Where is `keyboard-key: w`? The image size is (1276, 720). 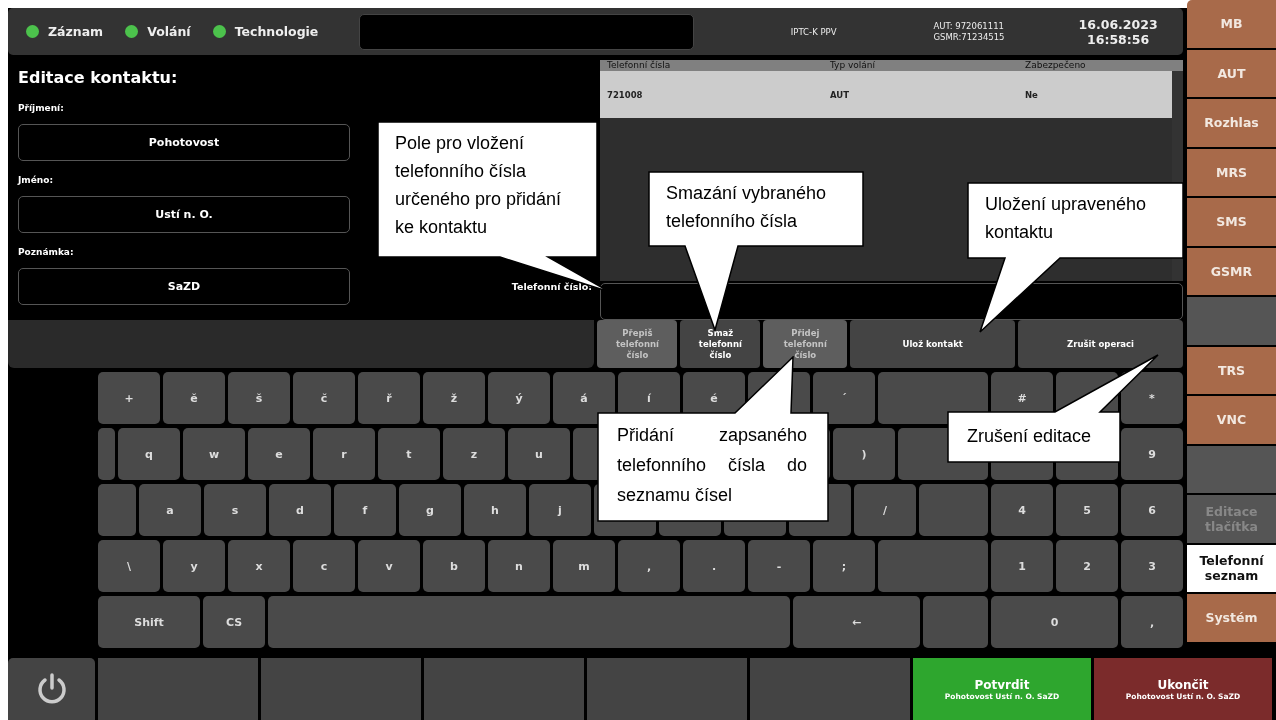 keyboard-key: w is located at coordinates (214, 454).